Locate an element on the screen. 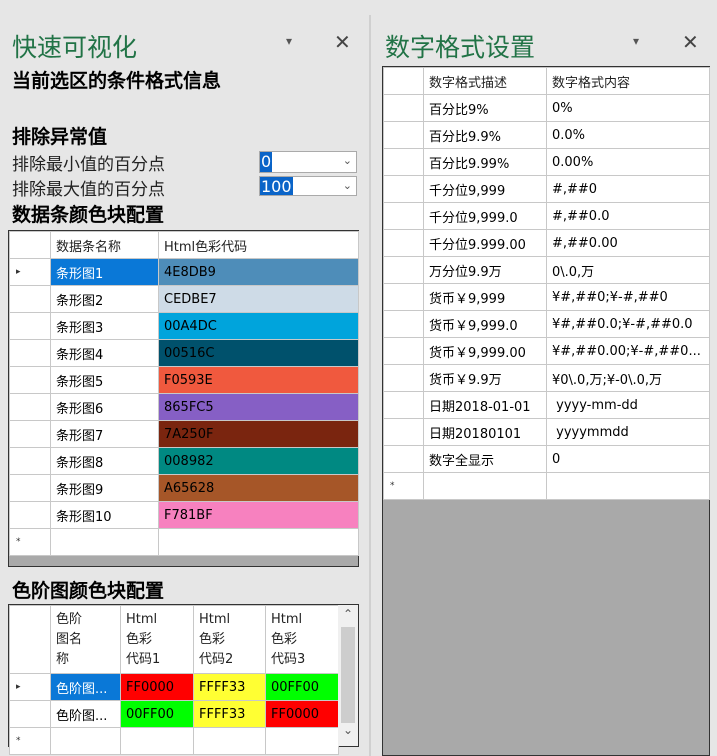  databar-name-cell: 条形图4 is located at coordinates (104, 353).